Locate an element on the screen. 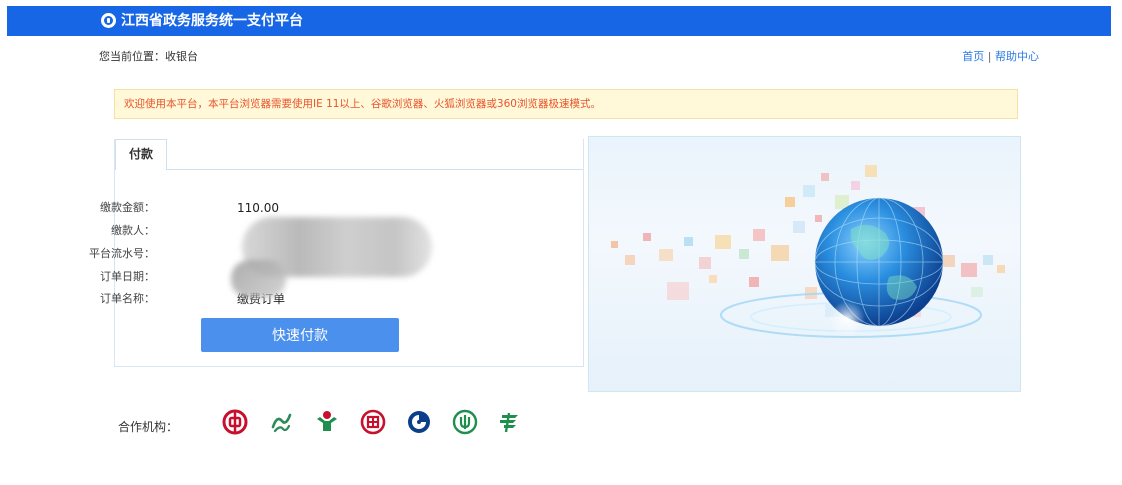  order-name-label: 订单名称： is located at coordinates (127, 298).